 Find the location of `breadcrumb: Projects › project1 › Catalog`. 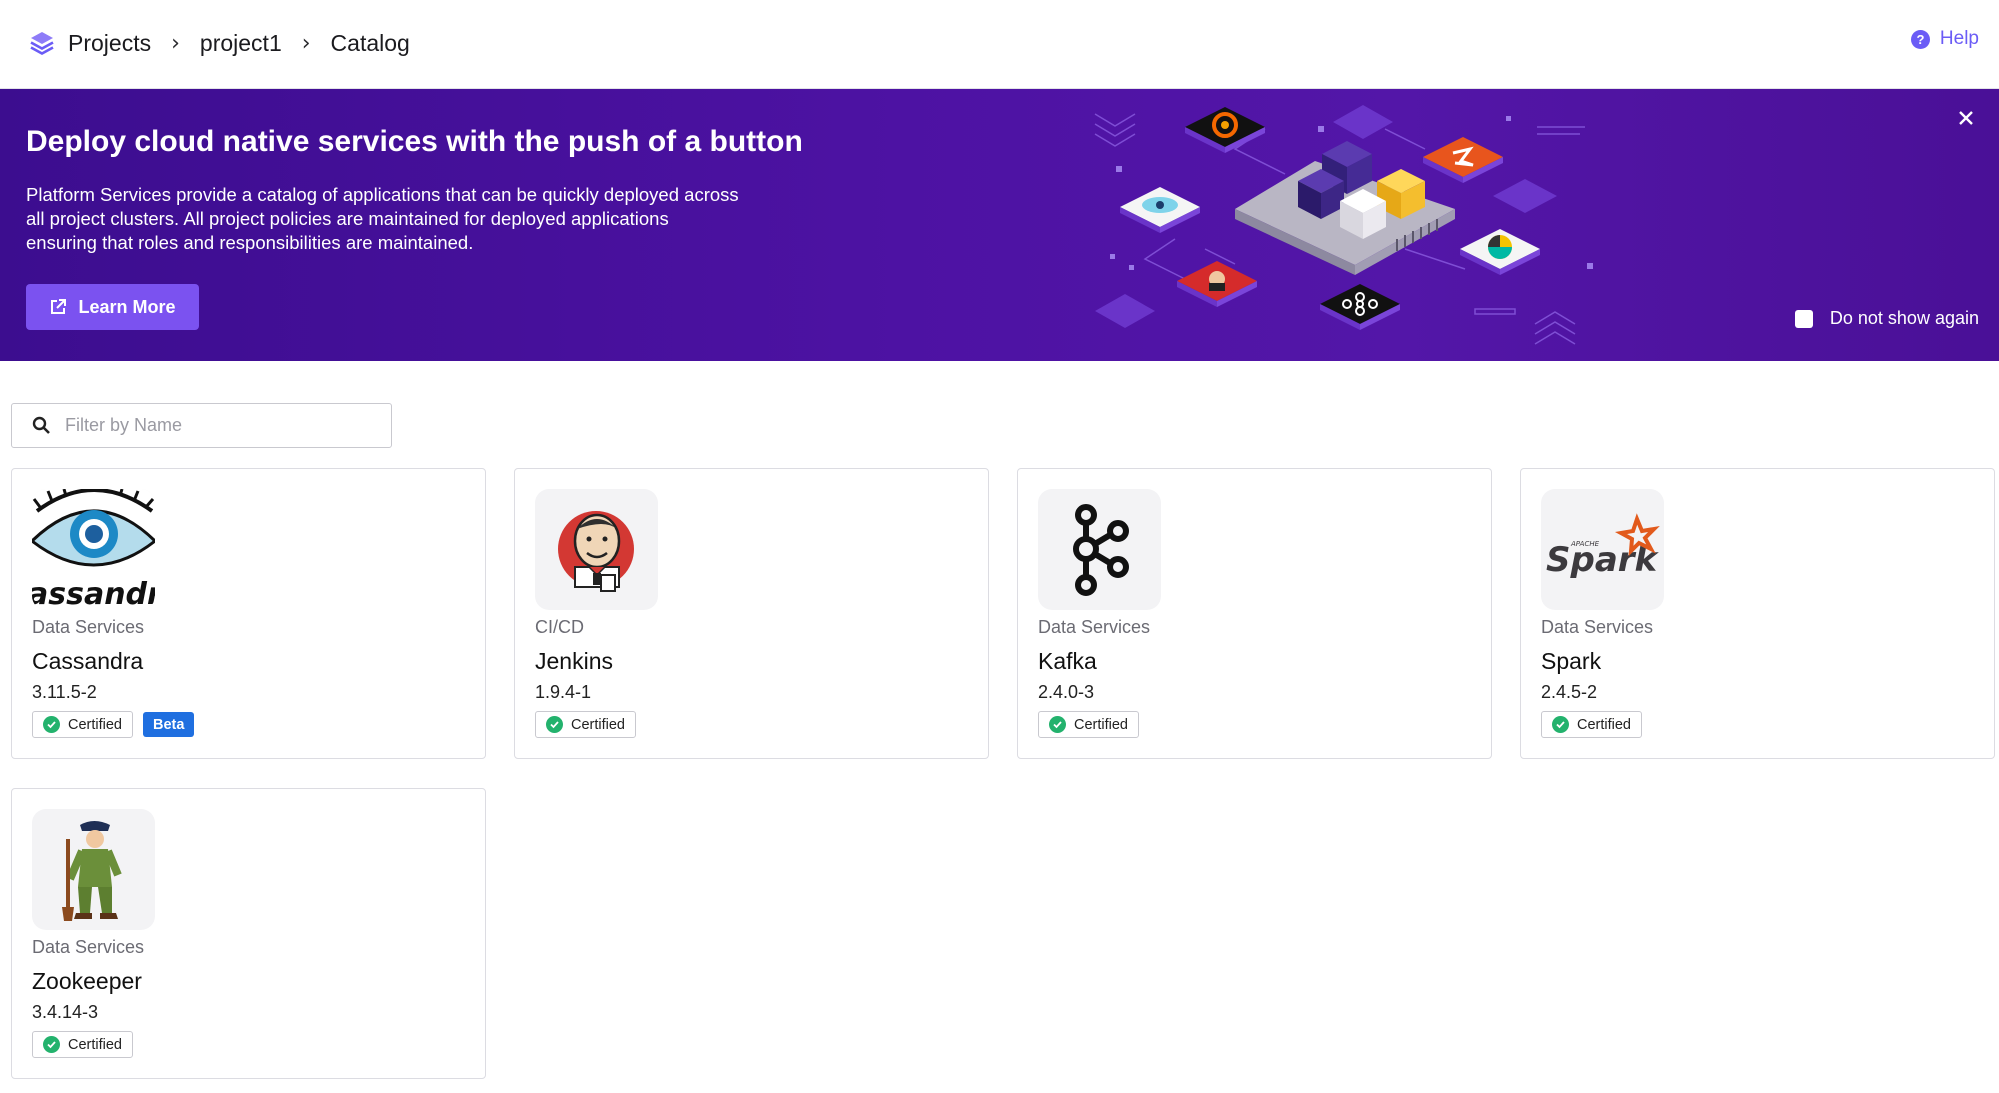

breadcrumb: Projects › project1 › Catalog is located at coordinates (219, 43).